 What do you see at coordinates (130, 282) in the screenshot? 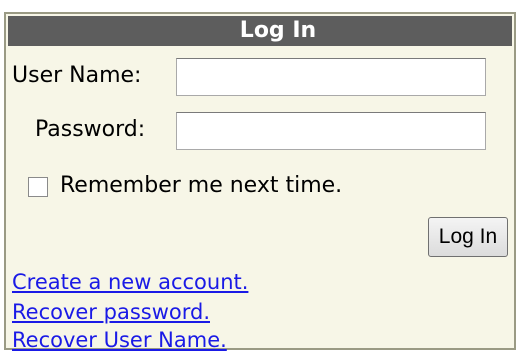
I see `create-account-link: Create a new account.` at bounding box center [130, 282].